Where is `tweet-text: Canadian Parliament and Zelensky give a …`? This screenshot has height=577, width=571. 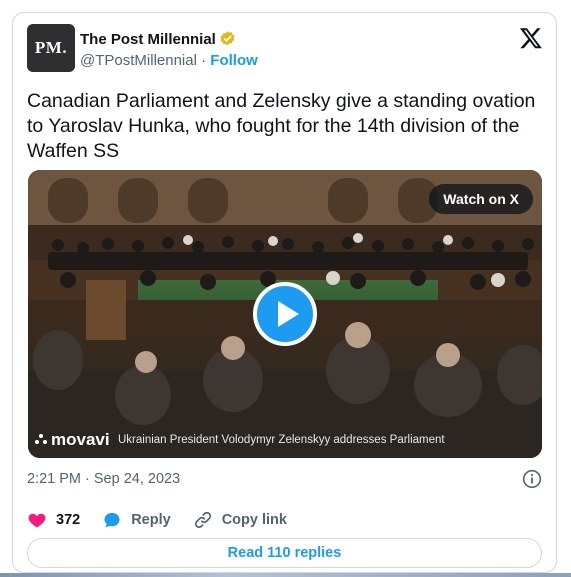
tweet-text: Canadian Parliament and Zelensky give a … is located at coordinates (281, 126).